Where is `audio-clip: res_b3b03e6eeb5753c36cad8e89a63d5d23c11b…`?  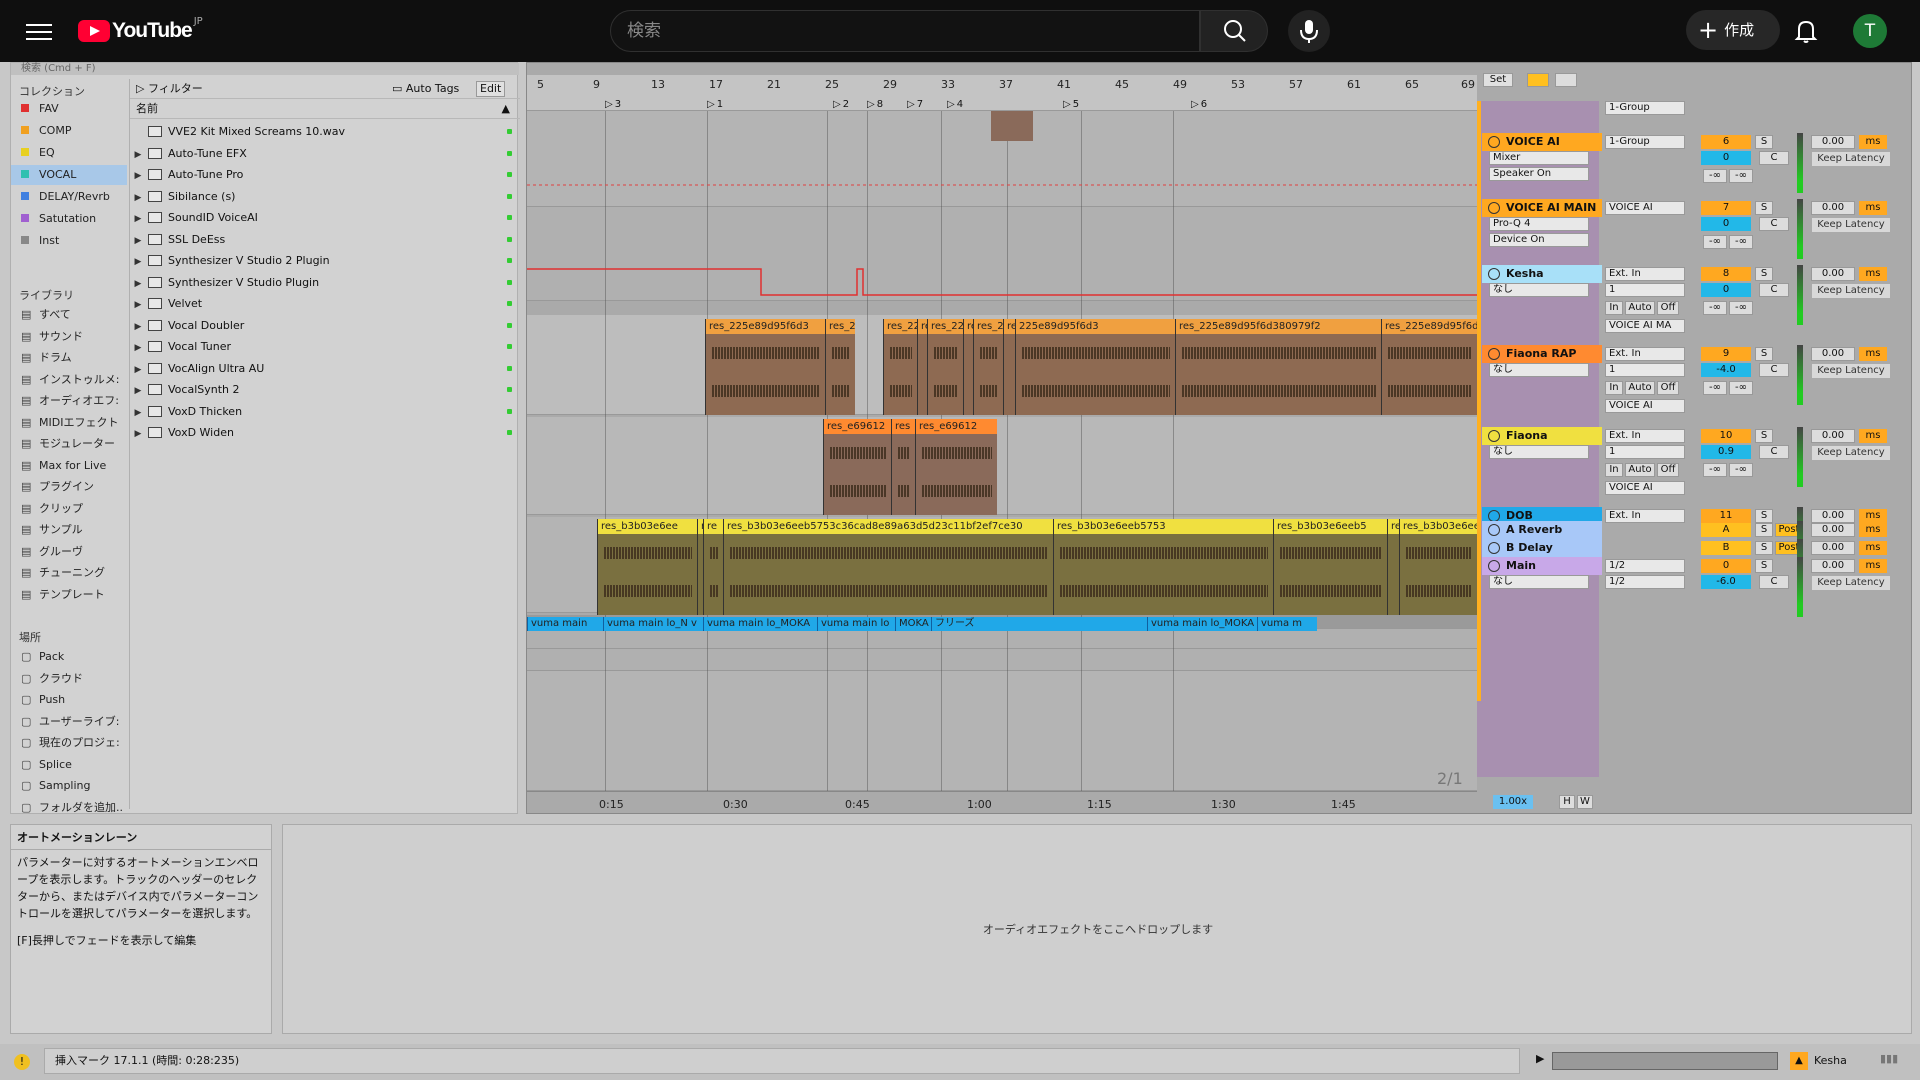
audio-clip: res_b3b03e6eeb5753c36cad8e89a63d5d23c11b… is located at coordinates (888, 567).